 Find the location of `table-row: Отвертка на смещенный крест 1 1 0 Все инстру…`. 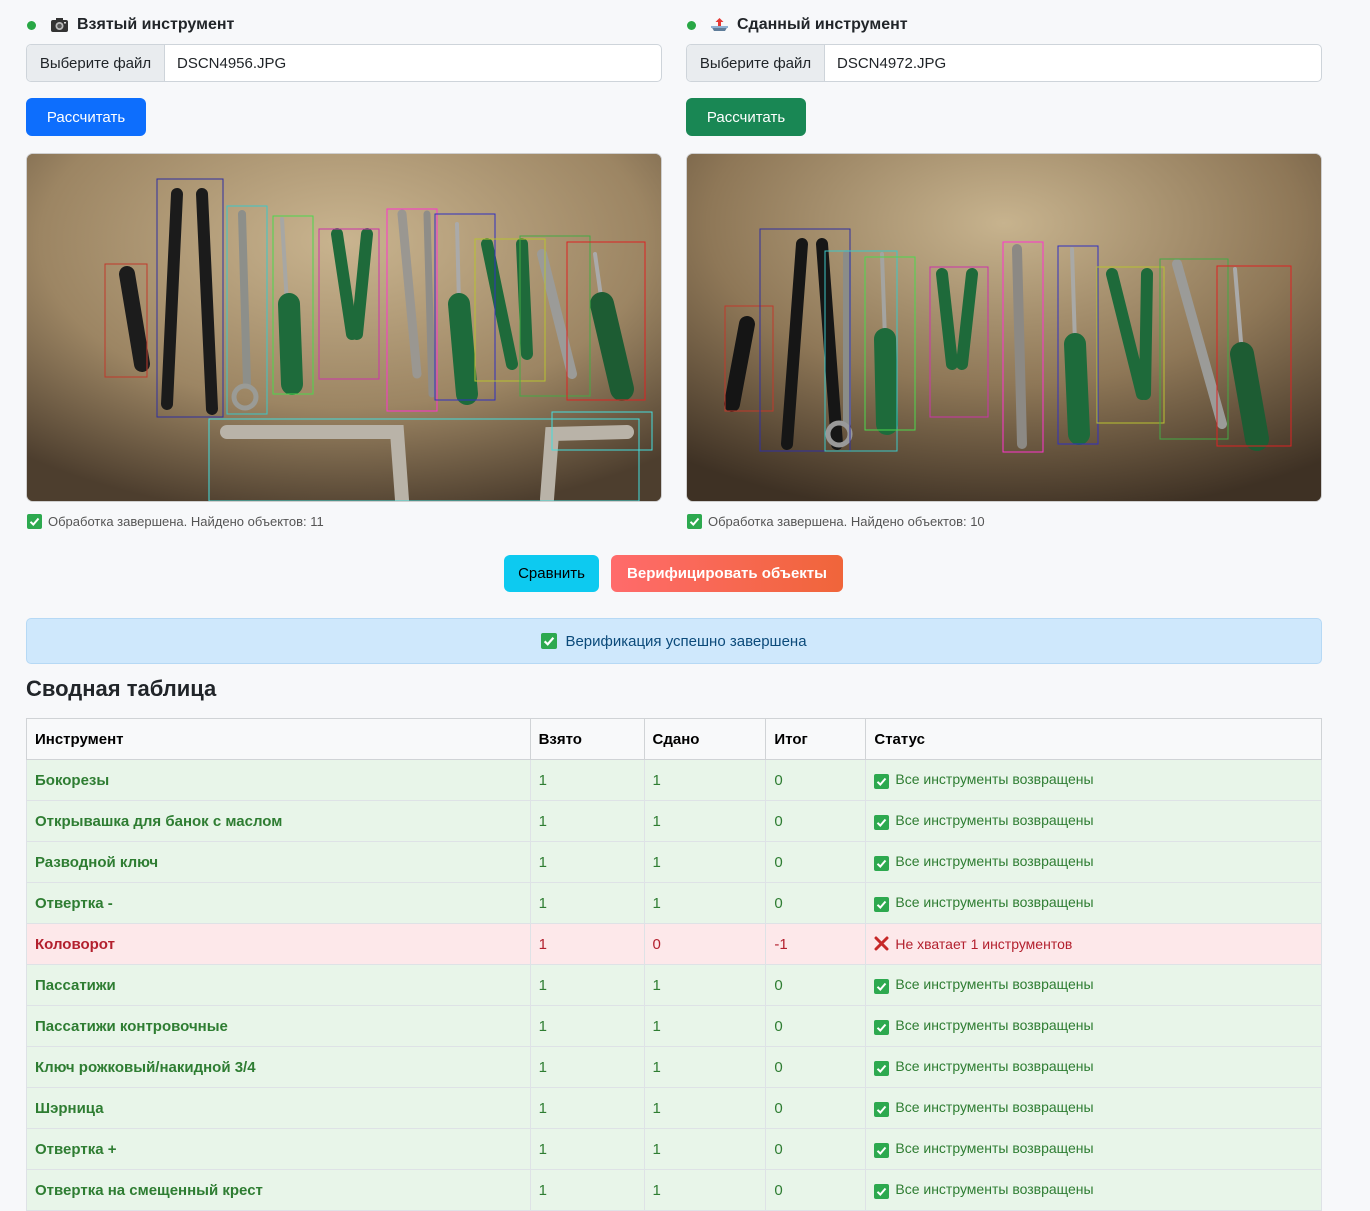

table-row: Отвертка на смещенный крест 1 1 0 Все инстру… is located at coordinates (674, 1190).